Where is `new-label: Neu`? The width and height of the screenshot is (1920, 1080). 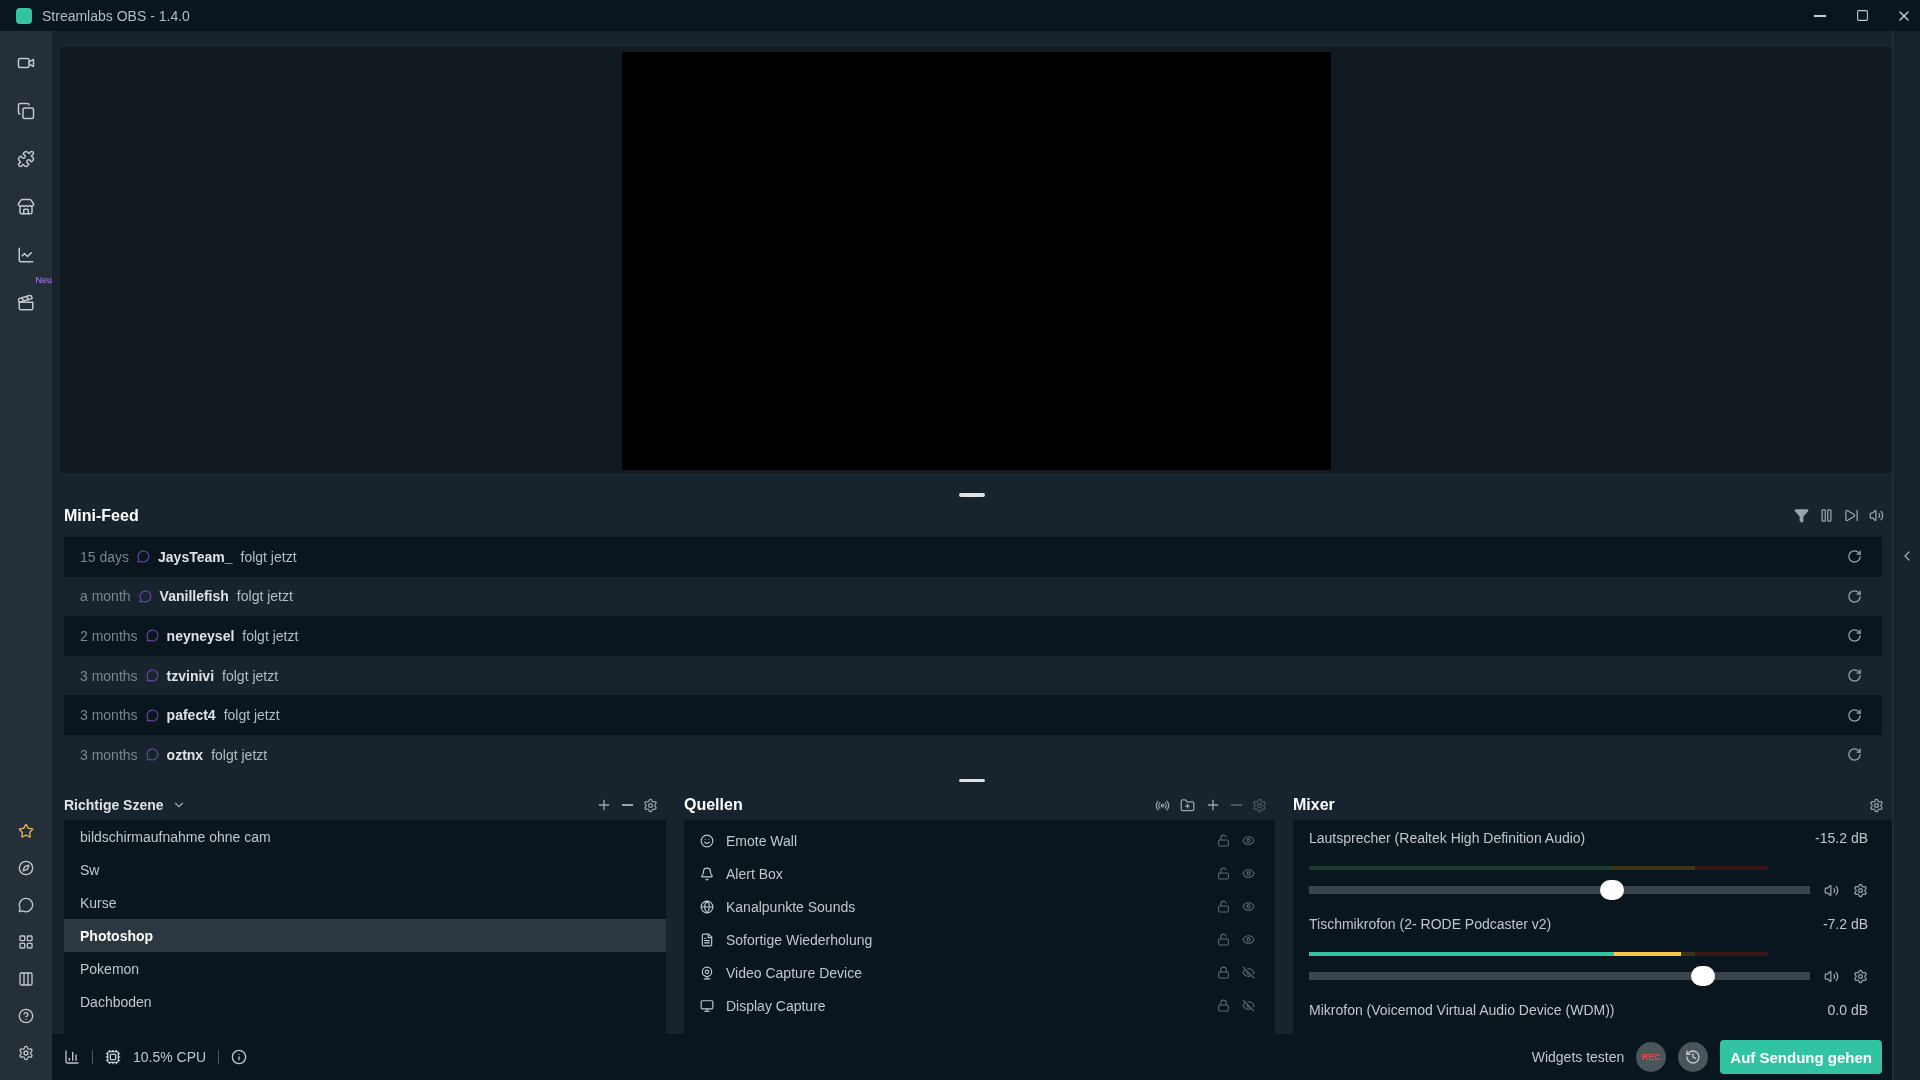
new-label: Neu is located at coordinates (43, 280).